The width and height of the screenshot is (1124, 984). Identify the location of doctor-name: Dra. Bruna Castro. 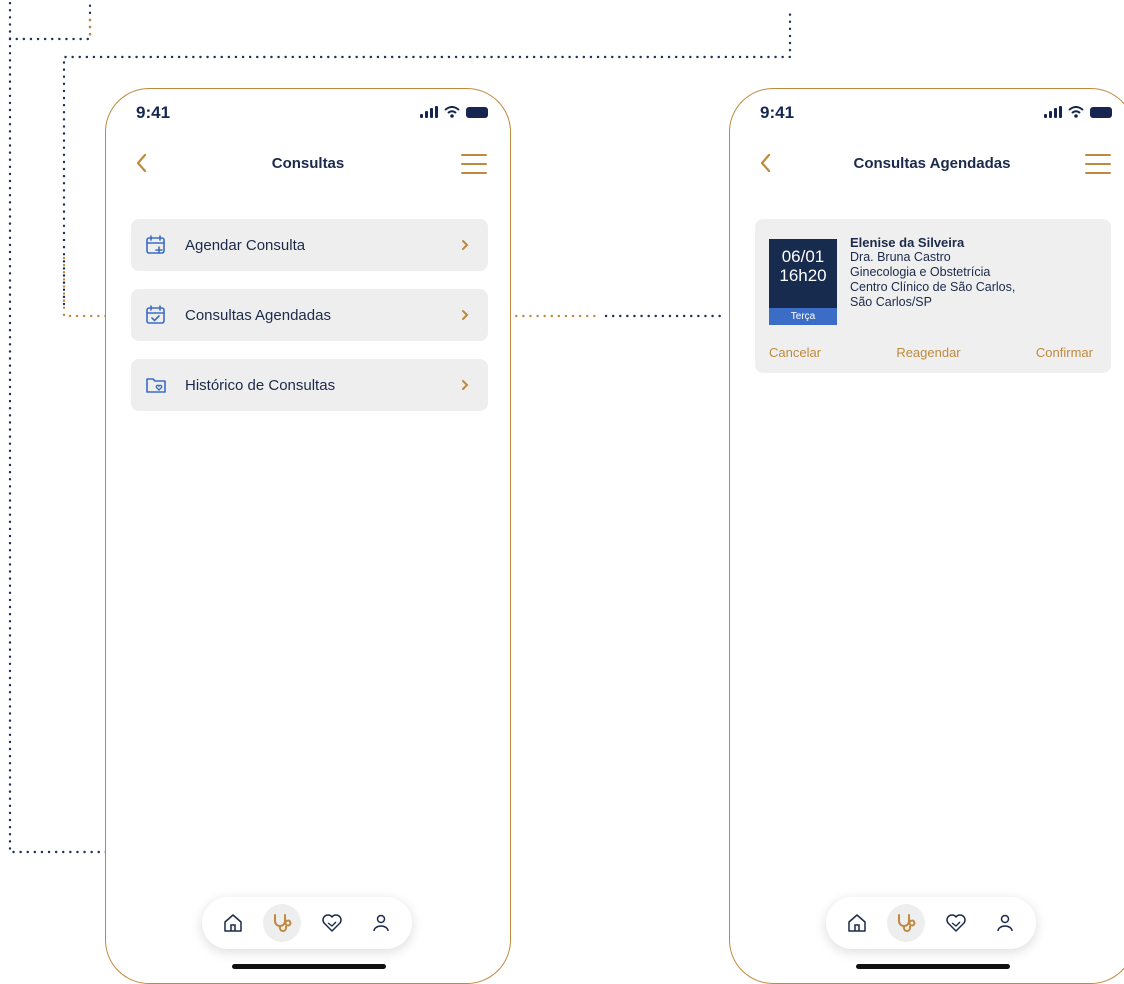
(900, 257).